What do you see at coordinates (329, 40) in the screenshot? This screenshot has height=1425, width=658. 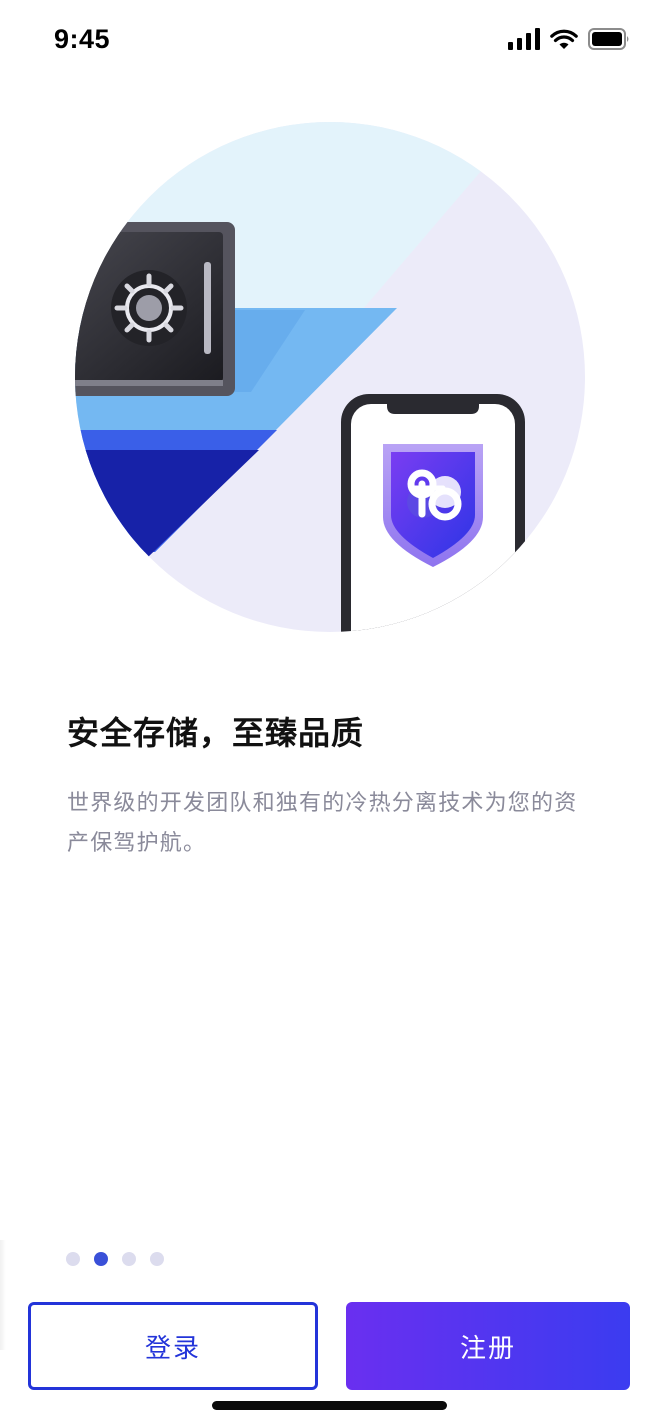 I see `status-bar: 9:45` at bounding box center [329, 40].